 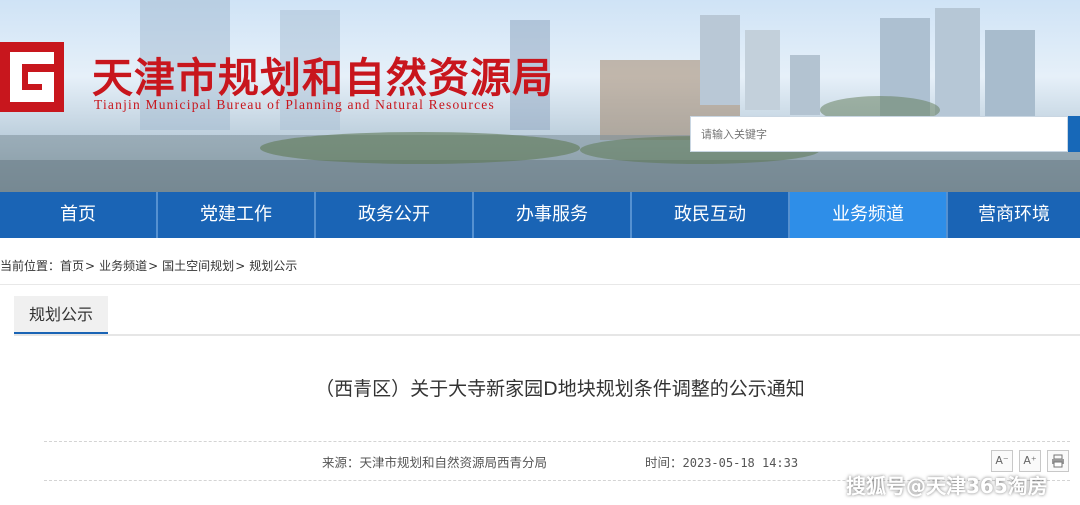 What do you see at coordinates (1002, 461) in the screenshot?
I see `font-decrease-button: A⁻` at bounding box center [1002, 461].